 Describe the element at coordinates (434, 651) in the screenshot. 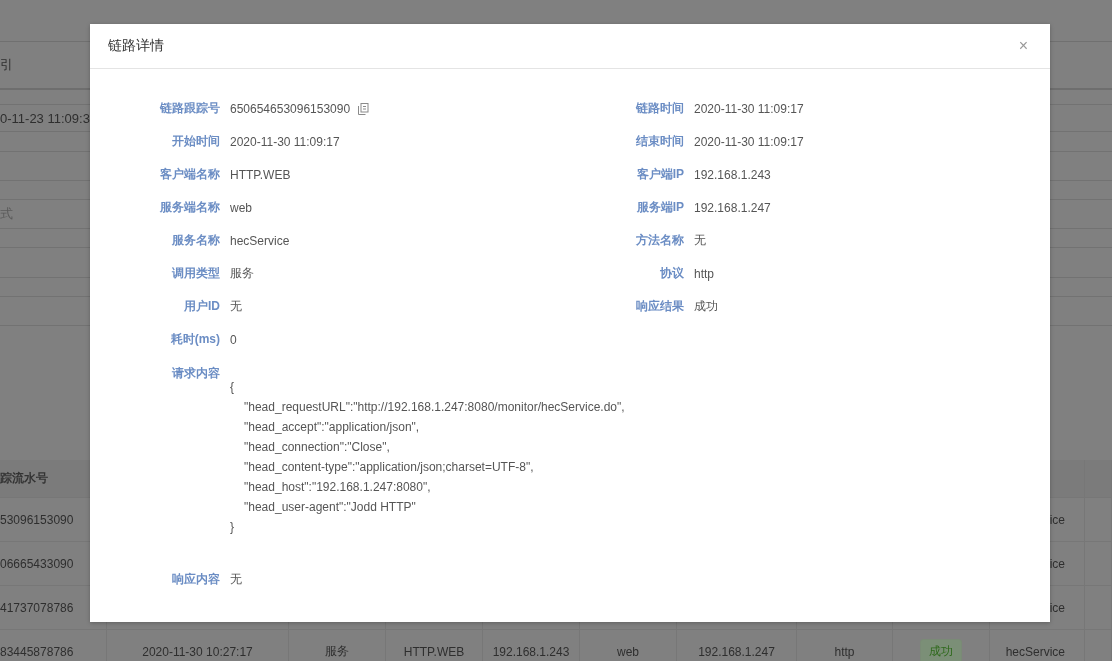

I see `client-name-cell: HTTP.WEB` at that location.